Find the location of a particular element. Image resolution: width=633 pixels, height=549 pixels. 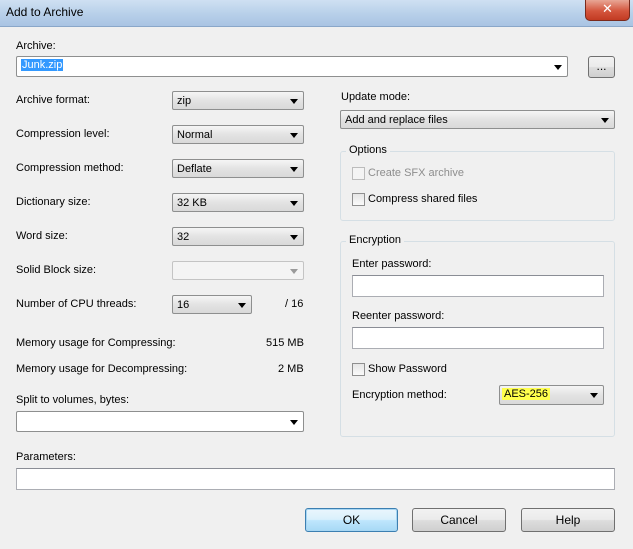

ok-button: OK is located at coordinates (351, 520).